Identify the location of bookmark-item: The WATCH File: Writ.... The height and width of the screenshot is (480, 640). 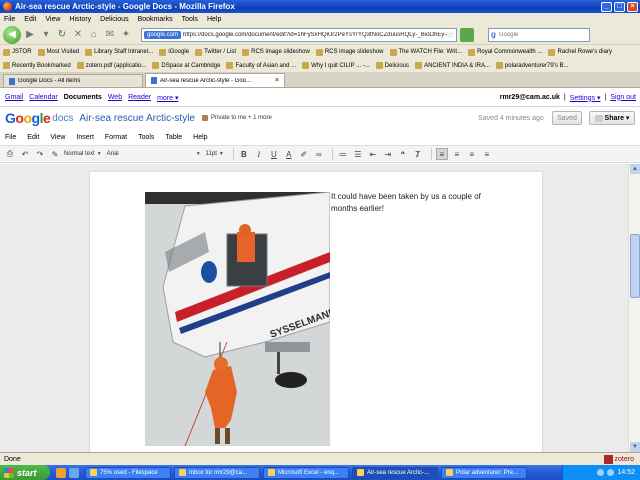
(425, 52).